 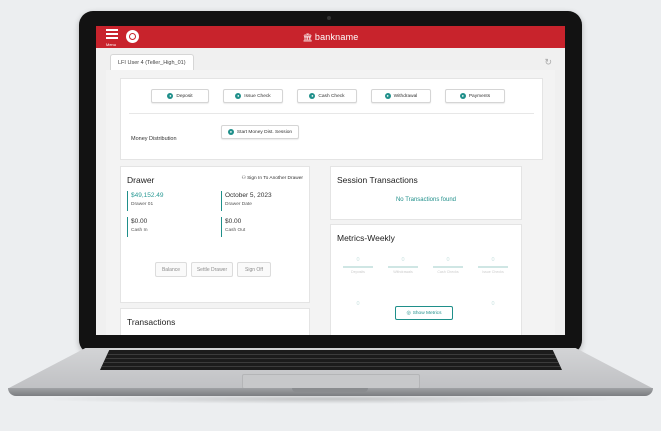 What do you see at coordinates (330, 59) in the screenshot?
I see `tab-row: LFI User 4 (Teller_High_01) ↻` at bounding box center [330, 59].